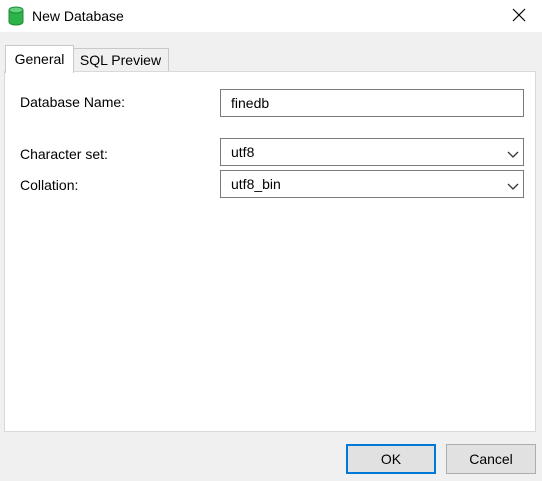  I want to click on title-bar: New Database, so click(271, 16).